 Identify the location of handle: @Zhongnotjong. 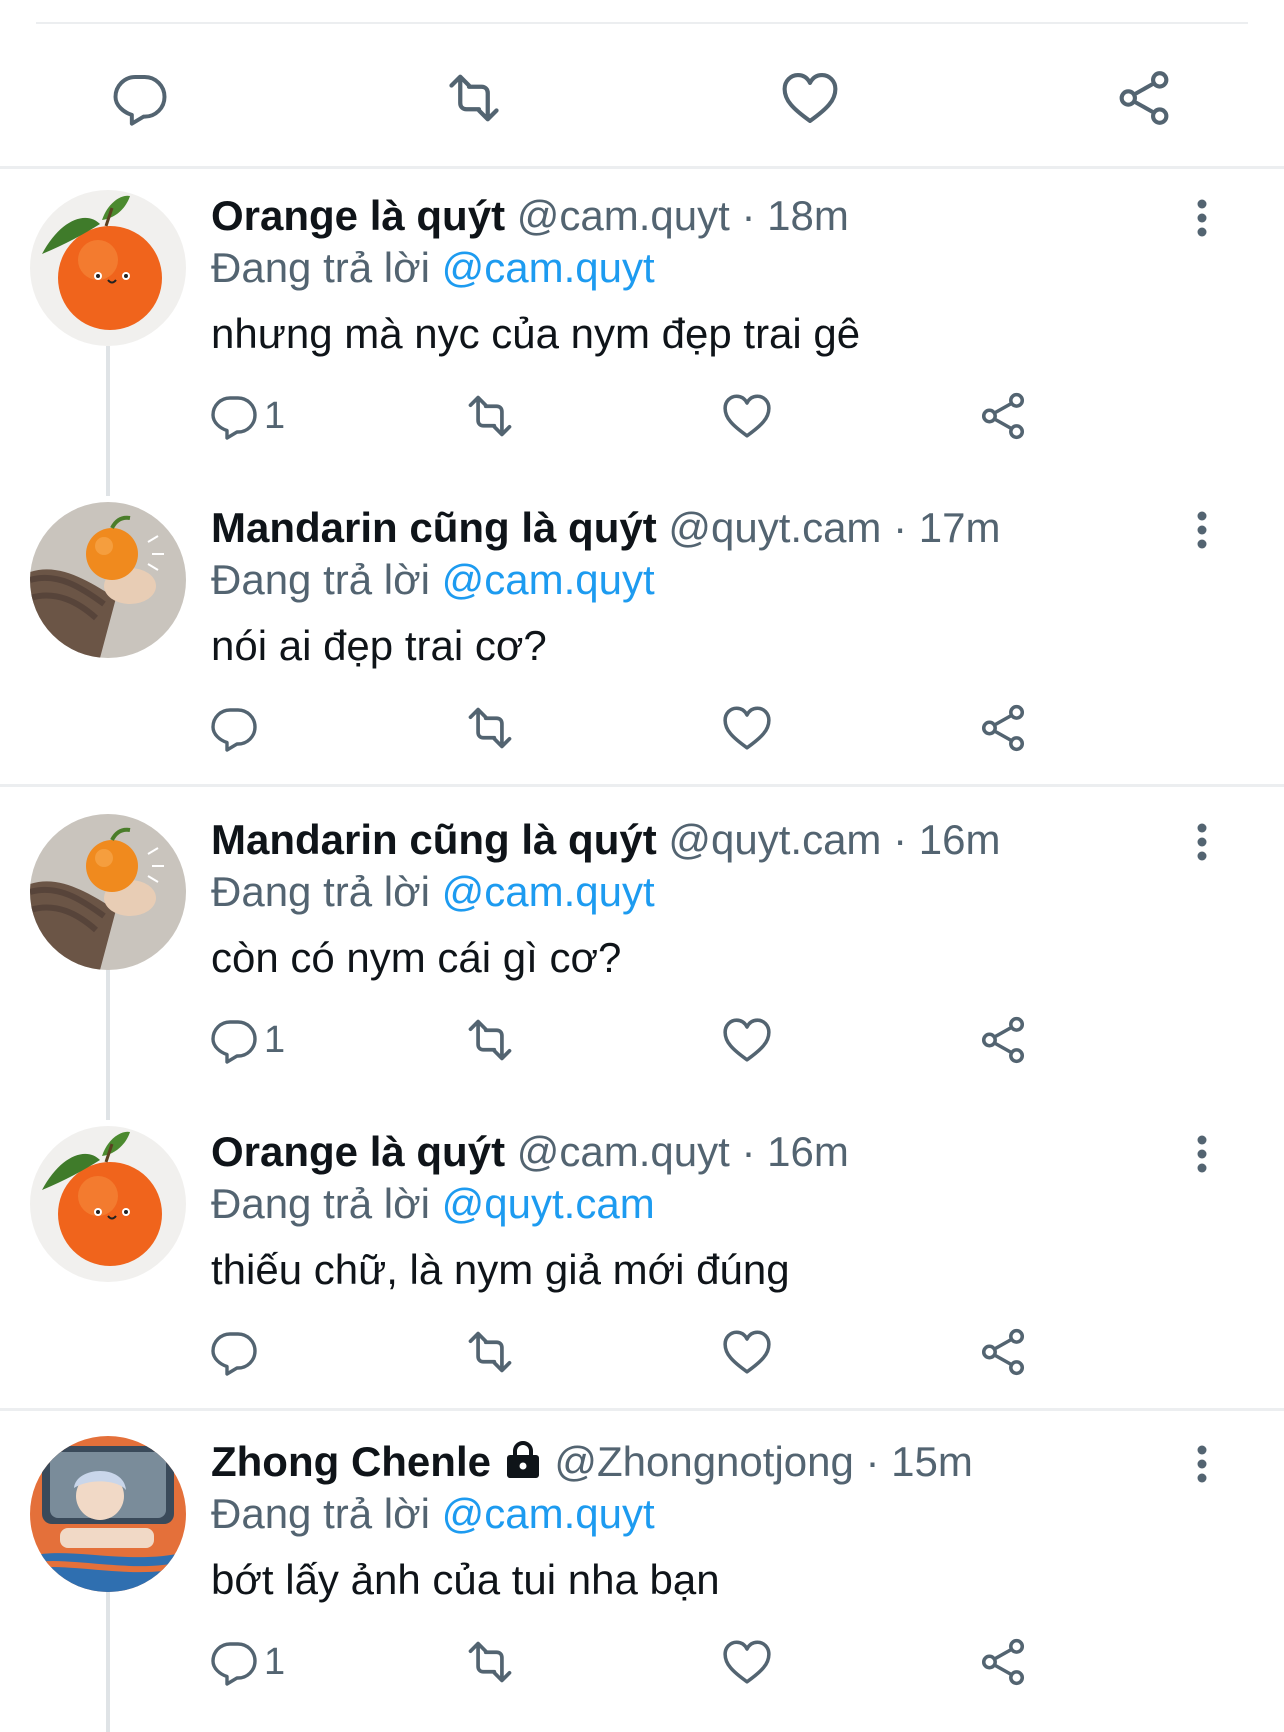
(704, 1461).